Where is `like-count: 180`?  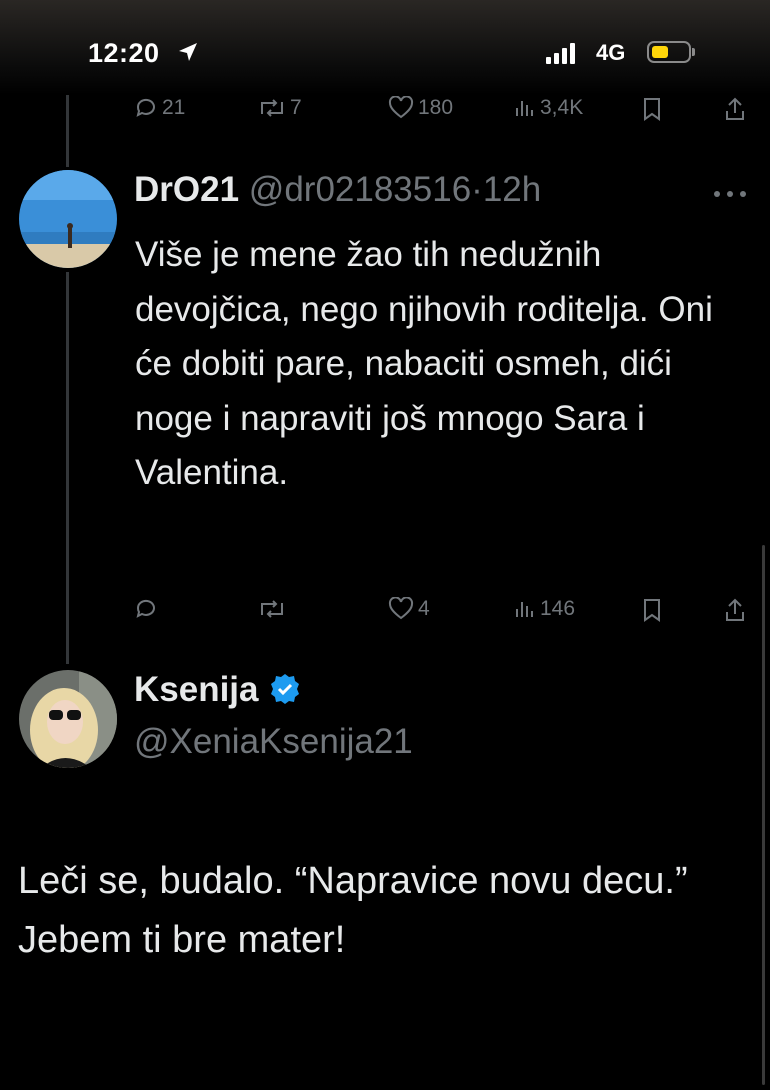 like-count: 180 is located at coordinates (436, 107).